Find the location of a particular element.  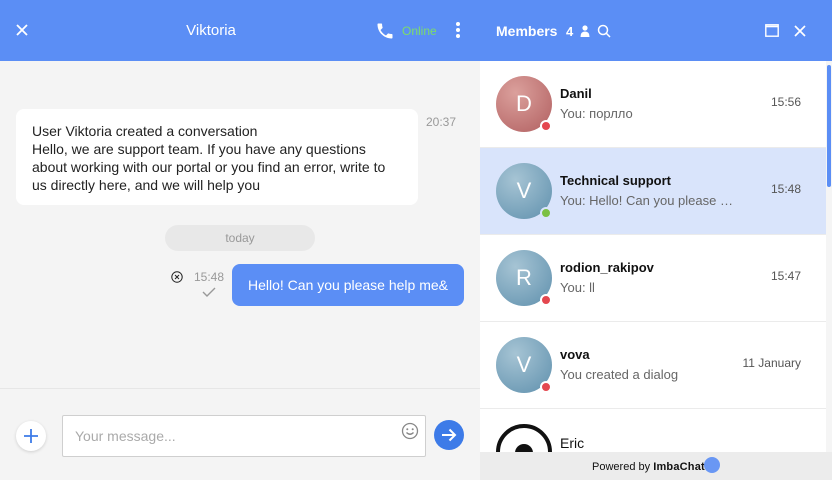

user-icon is located at coordinates (585, 31).